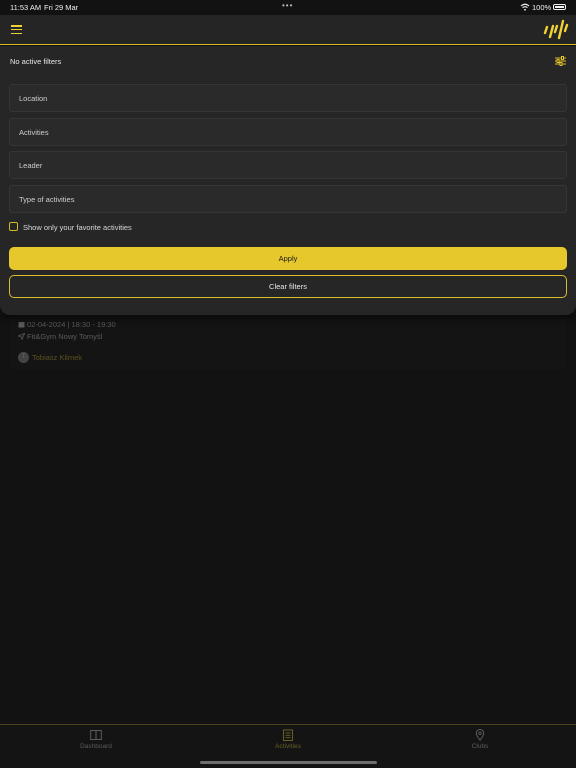  What do you see at coordinates (288, 199) in the screenshot?
I see `activity-type-field: Type of activities` at bounding box center [288, 199].